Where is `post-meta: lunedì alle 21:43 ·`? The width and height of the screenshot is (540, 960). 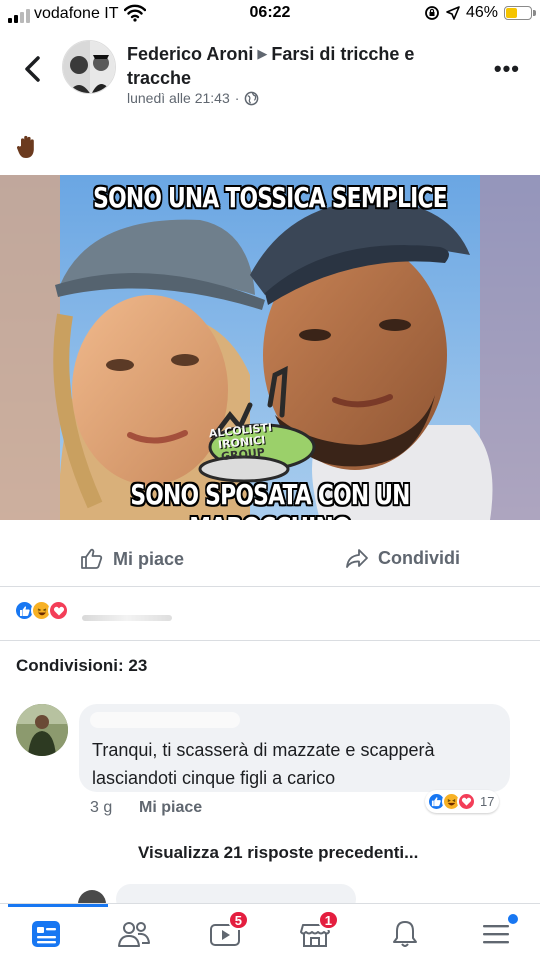 post-meta: lunedì alle 21:43 · is located at coordinates (193, 98).